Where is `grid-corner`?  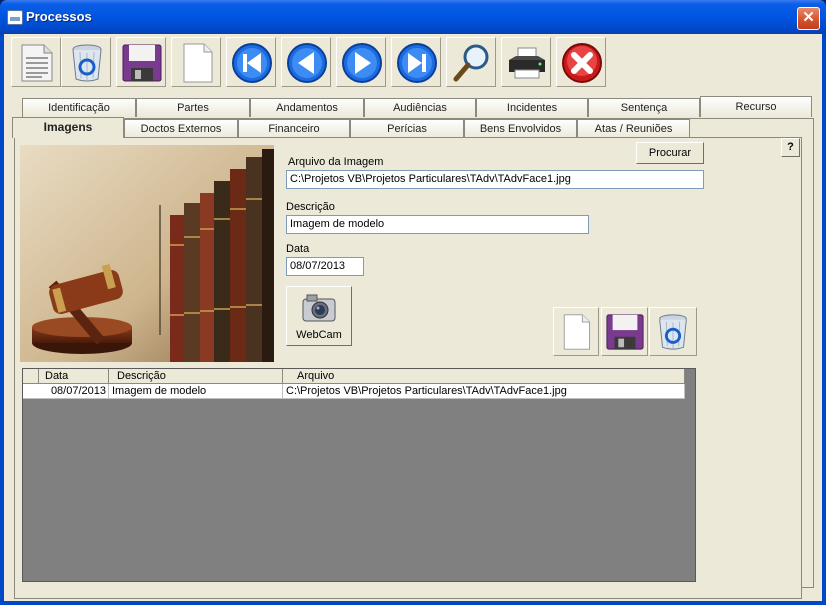
grid-corner is located at coordinates (31, 376).